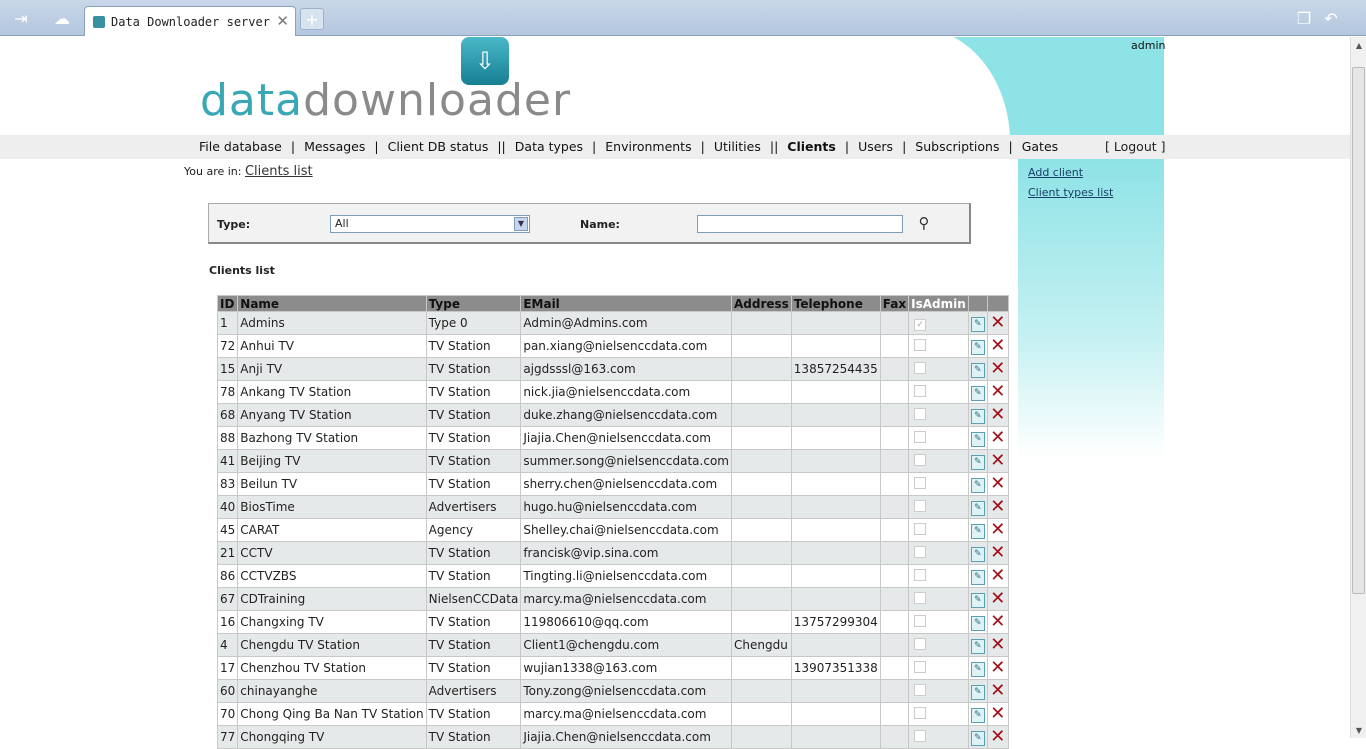 The image size is (1366, 749). I want to click on nav-item-utilities: Utilities, so click(737, 146).